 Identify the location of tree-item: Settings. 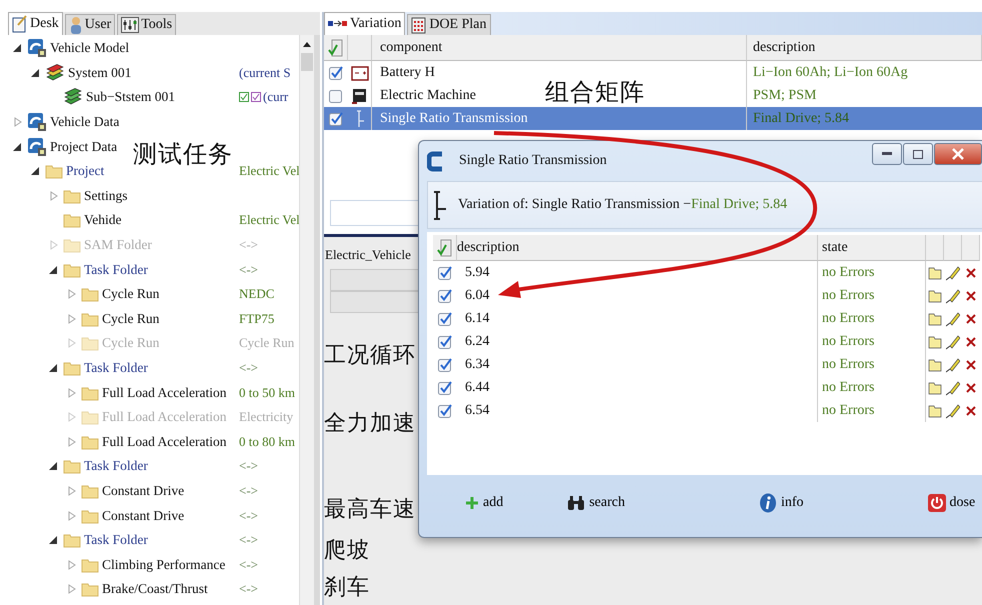
(106, 196).